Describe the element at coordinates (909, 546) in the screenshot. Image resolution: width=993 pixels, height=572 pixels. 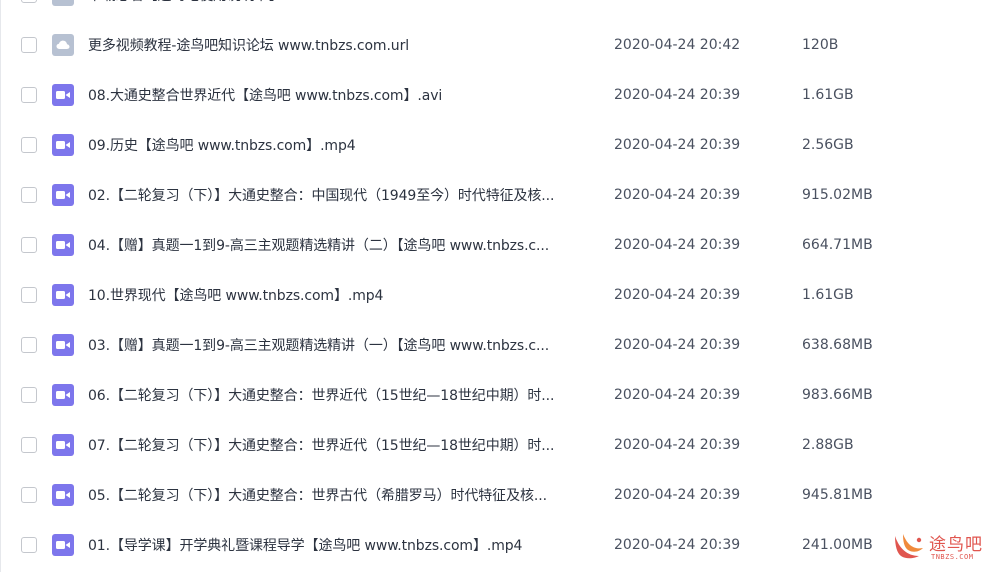
I see `bird-logo-icon` at that location.